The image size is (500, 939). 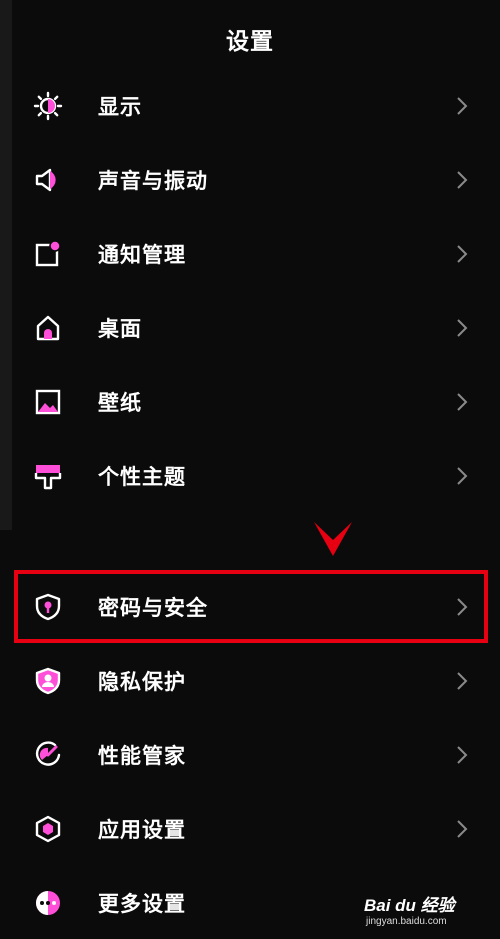 I want to click on settings-item-label: 性能管家, so click(x=142, y=756).